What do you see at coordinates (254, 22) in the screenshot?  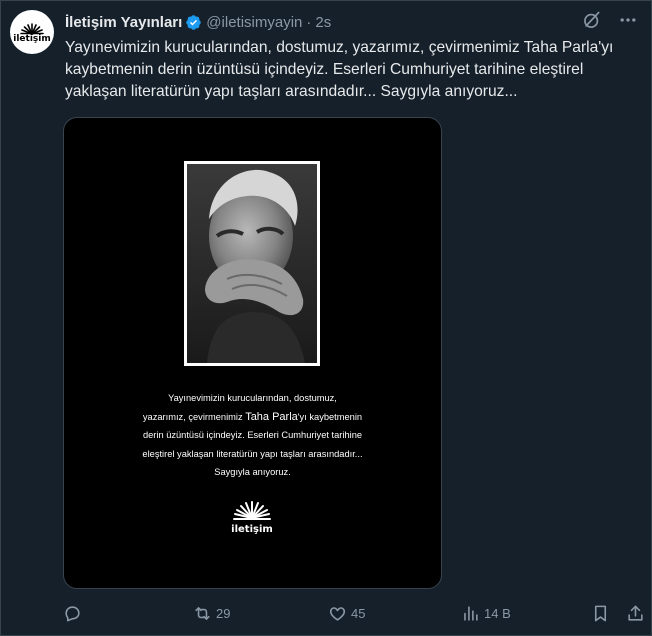 I see `author-handle: @iletisimyayin` at bounding box center [254, 22].